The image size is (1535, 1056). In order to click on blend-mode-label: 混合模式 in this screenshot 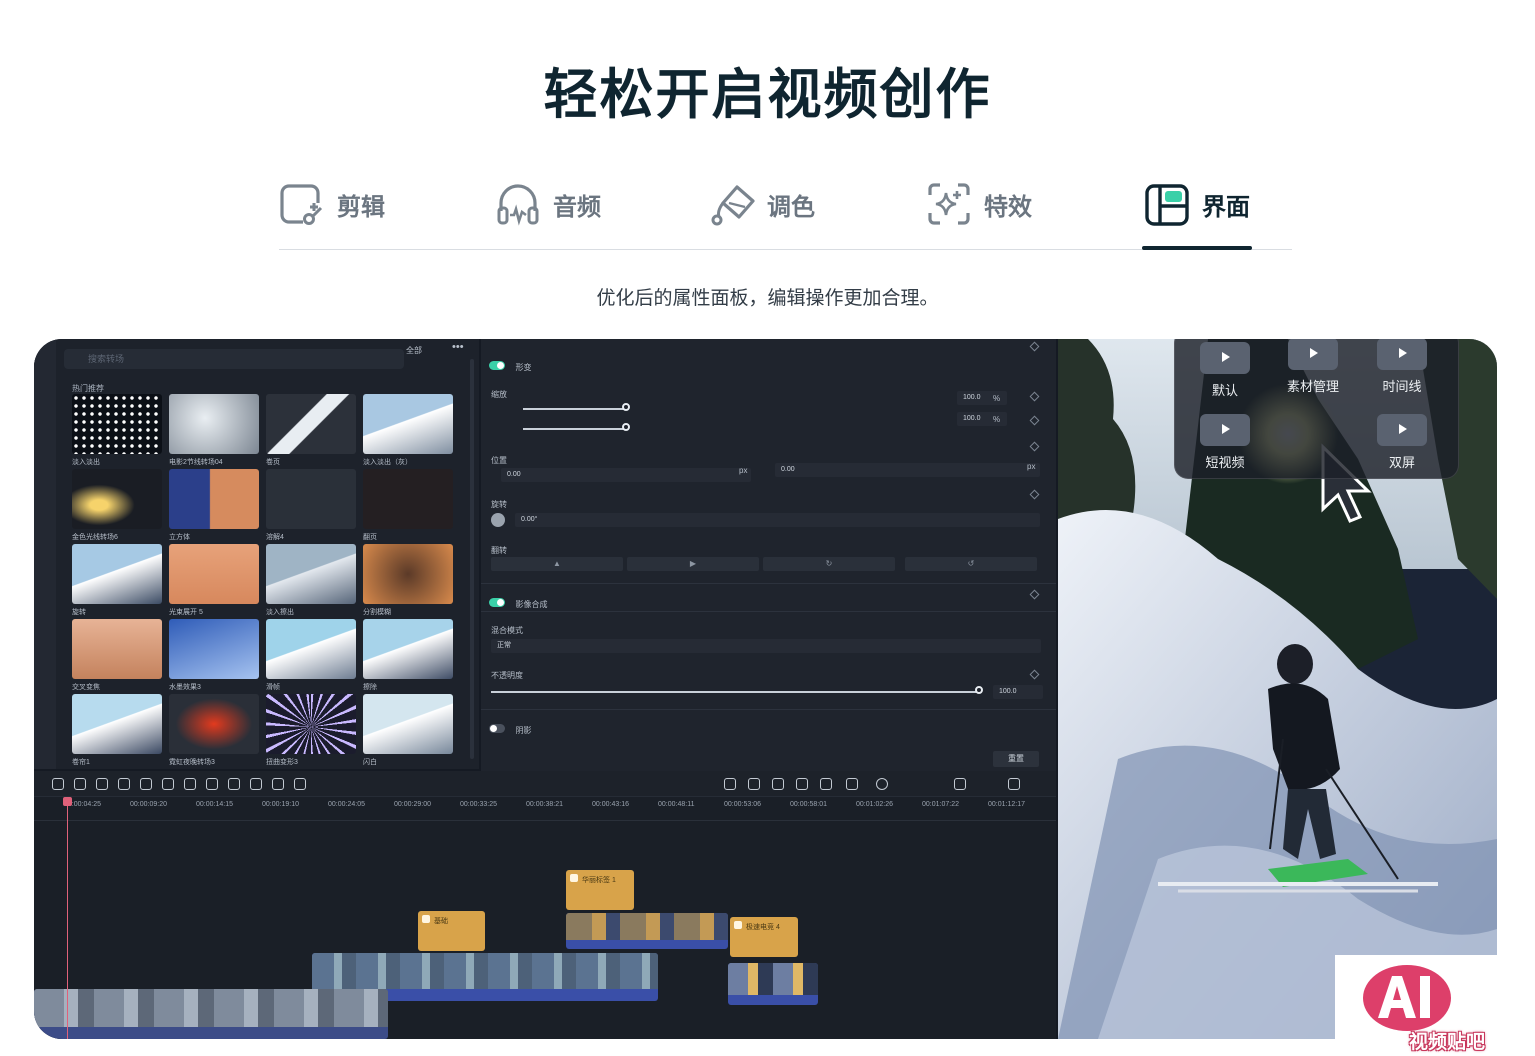, I will do `click(507, 630)`.